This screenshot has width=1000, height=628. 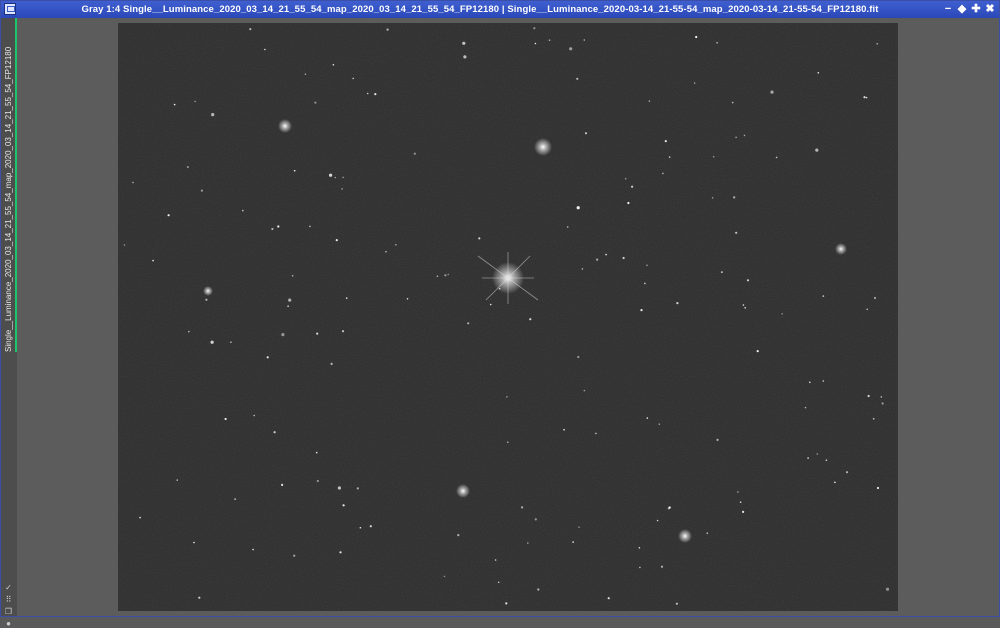 What do you see at coordinates (8, 623) in the screenshot?
I see `circle-icon: ●` at bounding box center [8, 623].